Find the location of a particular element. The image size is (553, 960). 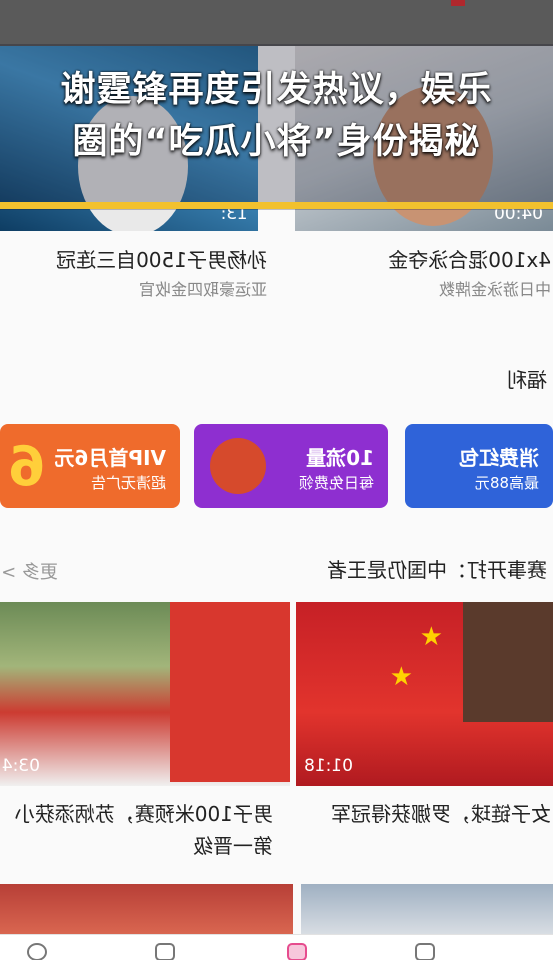

video-duration: 01:18 is located at coordinates (328, 766).